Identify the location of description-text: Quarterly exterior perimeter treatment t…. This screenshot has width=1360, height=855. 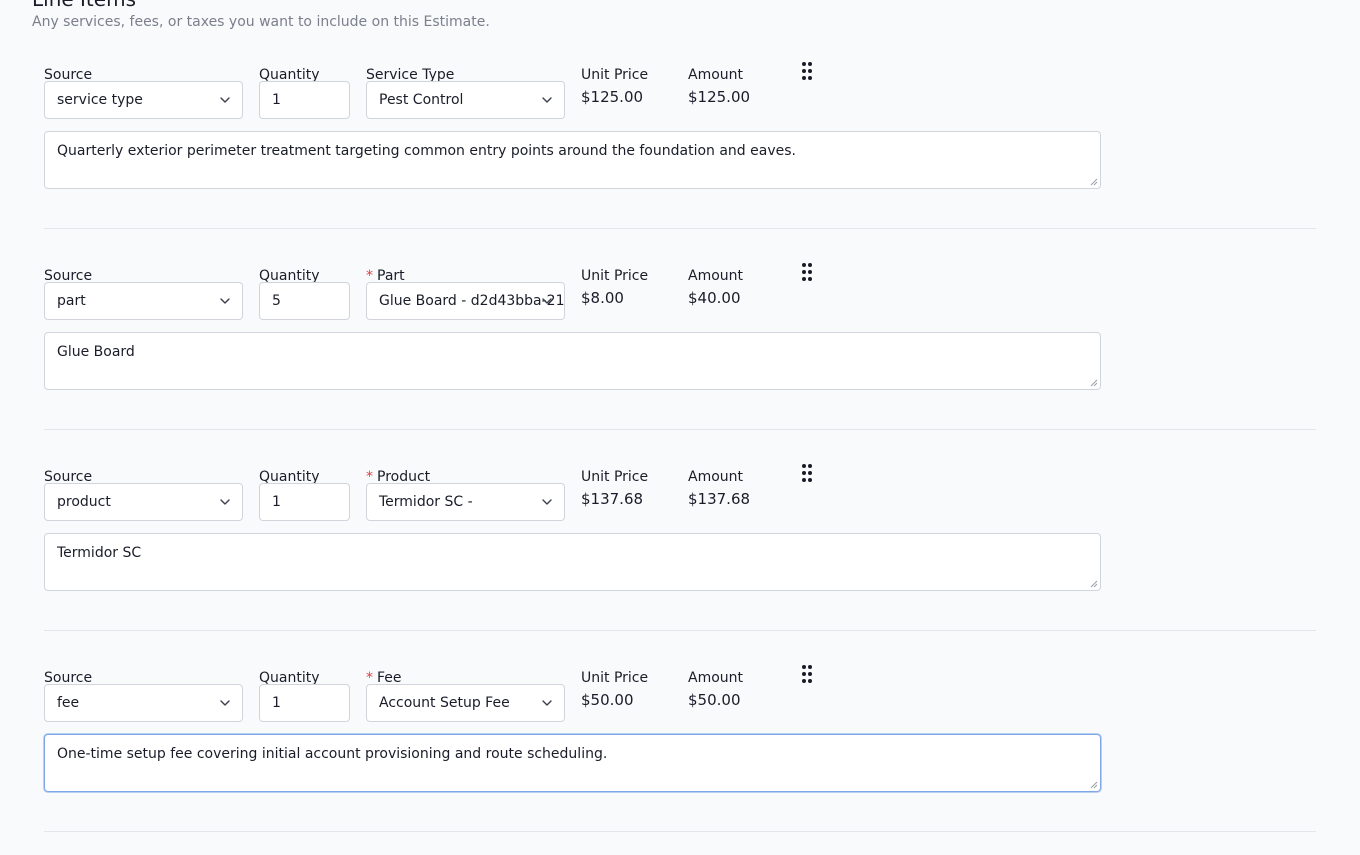
(426, 151).